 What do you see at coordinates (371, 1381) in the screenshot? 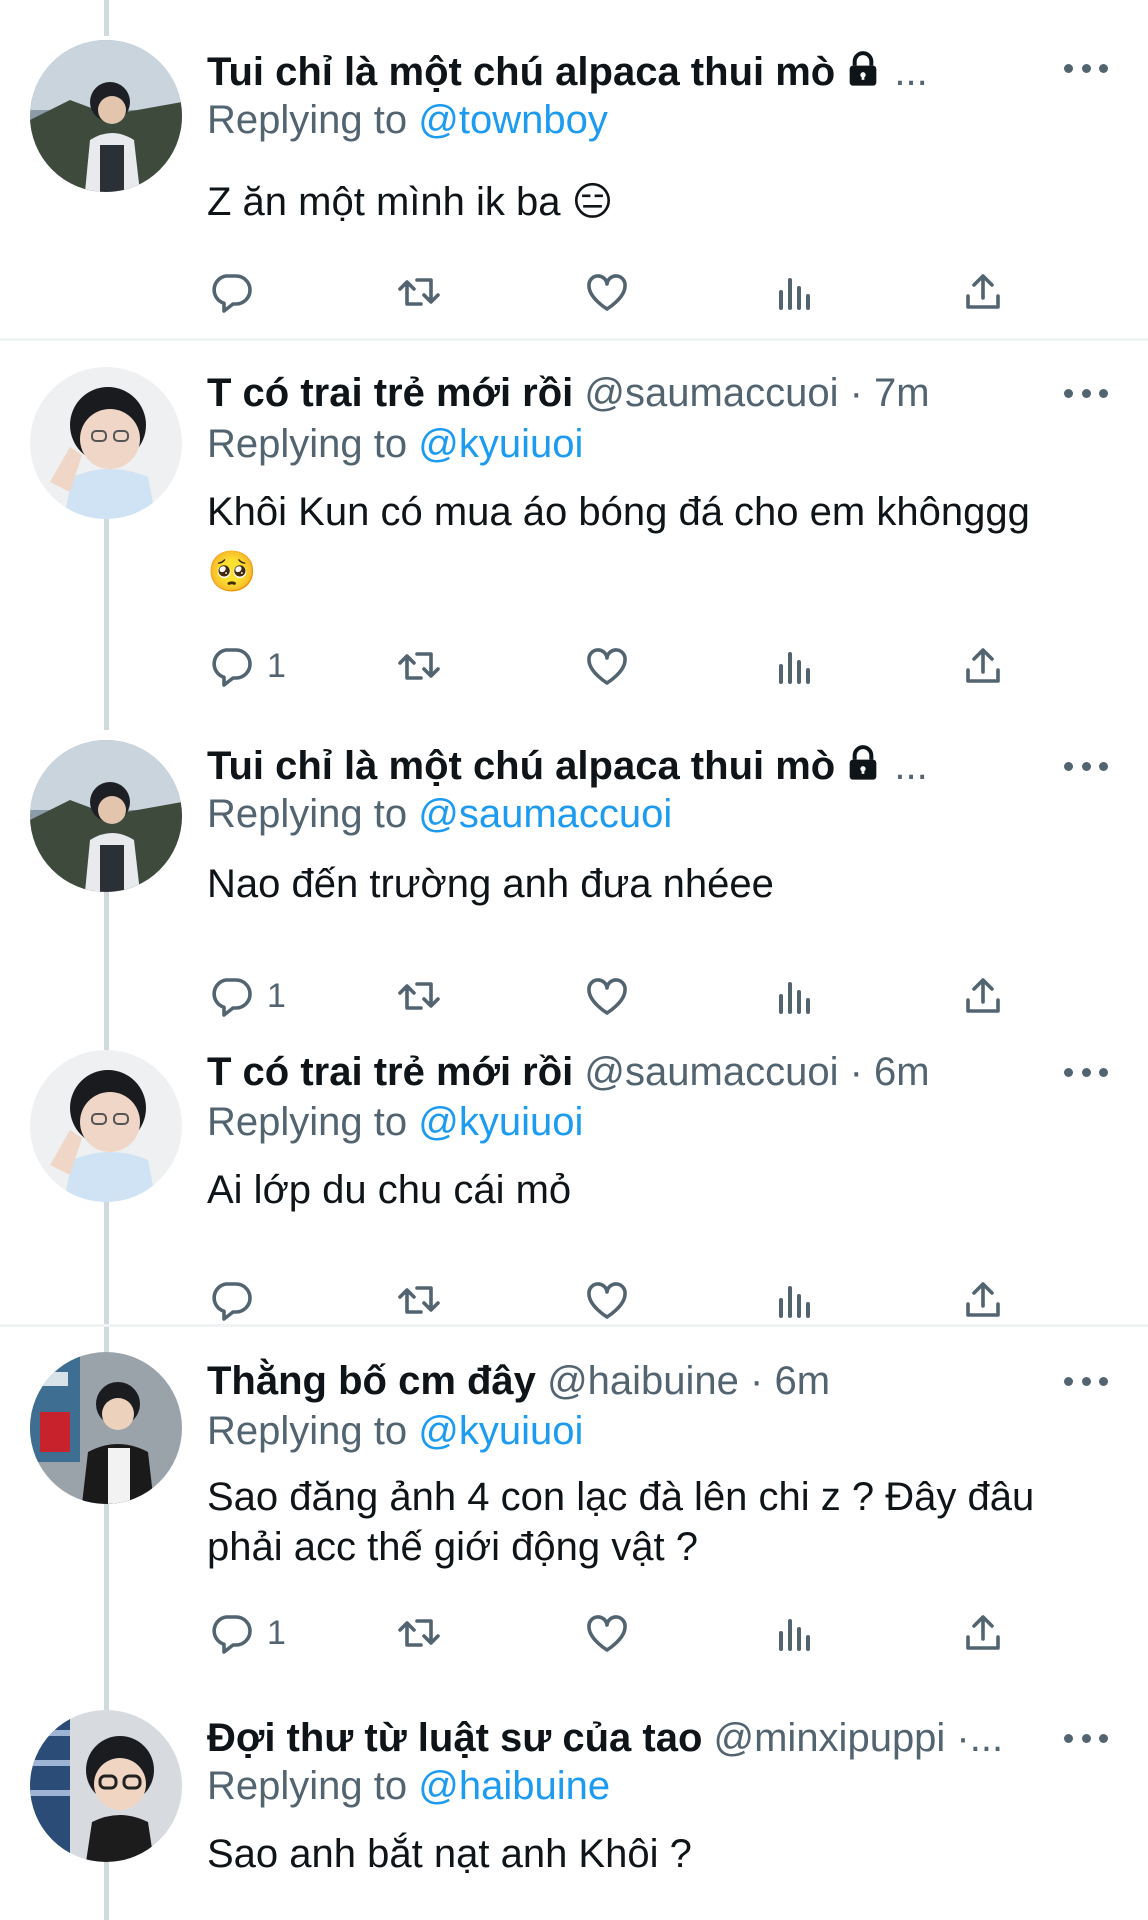
I see `display-name: Thằng bố cm đây` at bounding box center [371, 1381].